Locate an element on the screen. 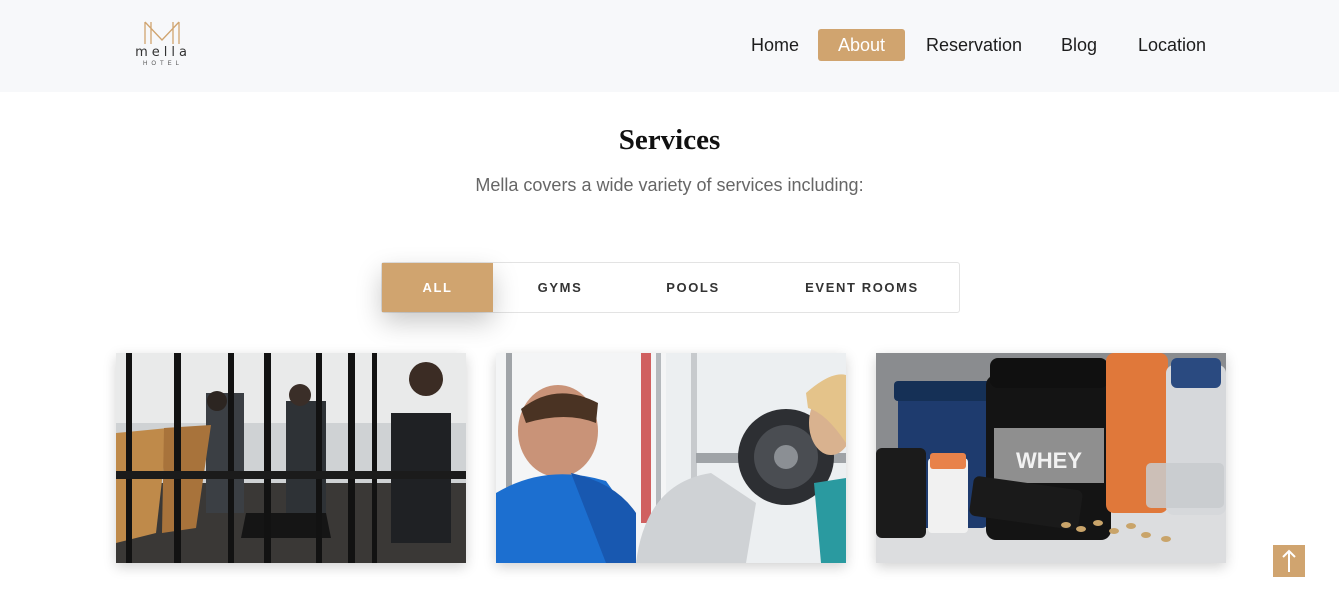 The width and height of the screenshot is (1339, 598). filter-all: ALL is located at coordinates (437, 287).